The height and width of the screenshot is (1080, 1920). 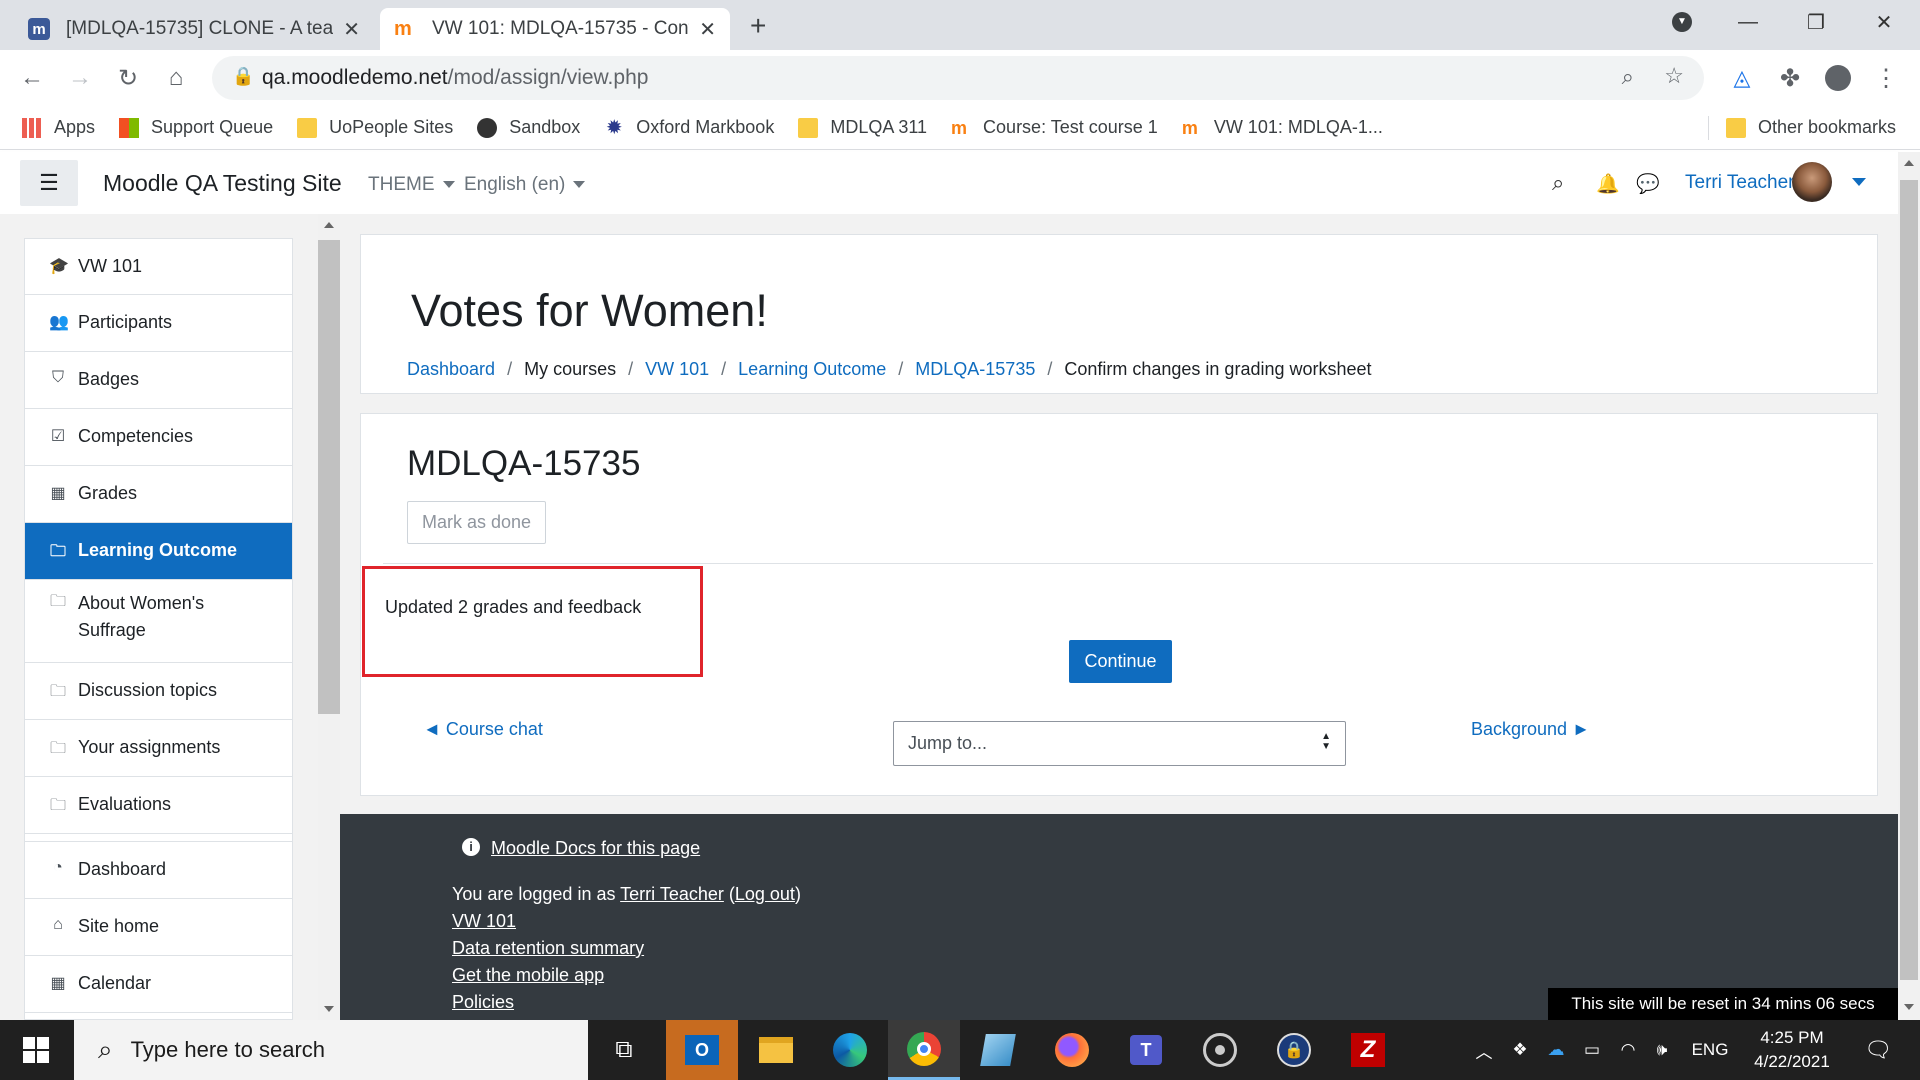 What do you see at coordinates (158, 691) in the screenshot?
I see `drawer-item: 🗀 Discussion topics` at bounding box center [158, 691].